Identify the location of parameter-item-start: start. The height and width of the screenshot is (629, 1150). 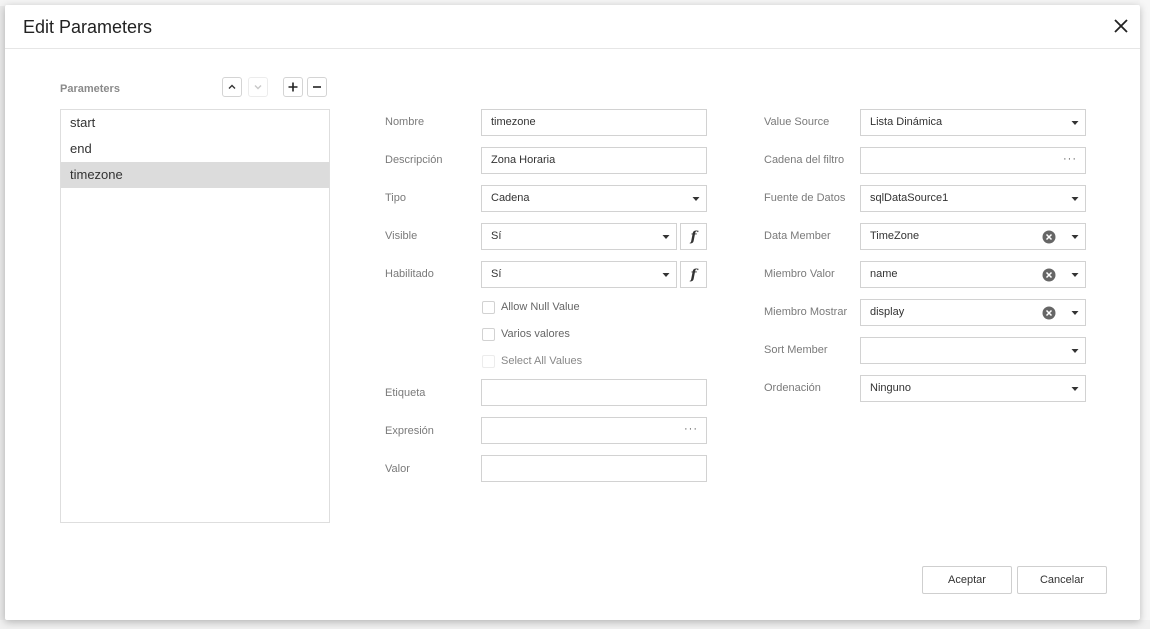
(195, 123).